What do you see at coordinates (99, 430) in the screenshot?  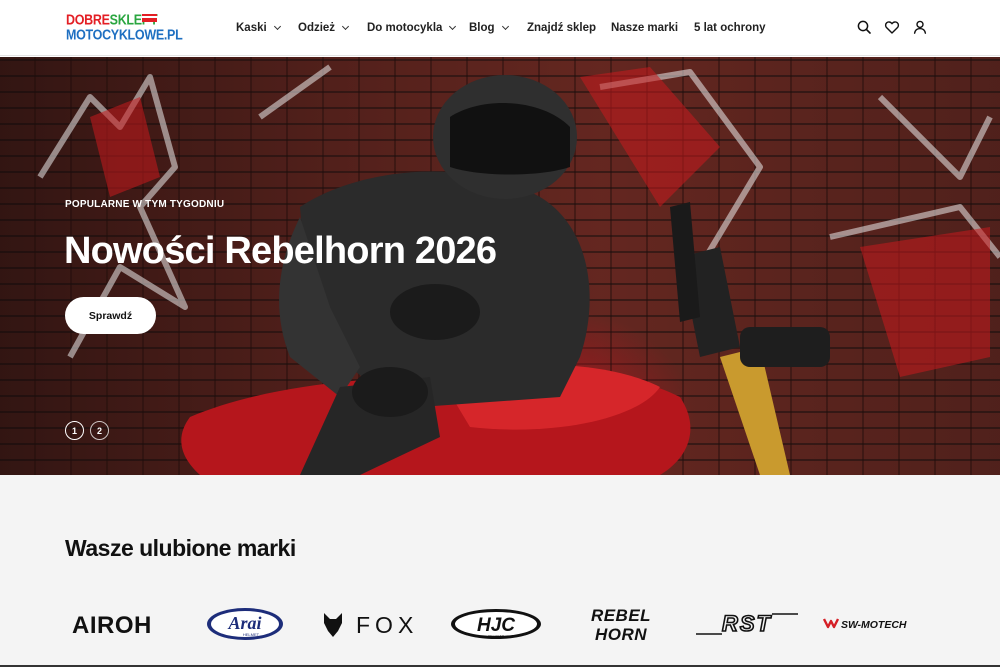 I see `slide-dot-2: 2` at bounding box center [99, 430].